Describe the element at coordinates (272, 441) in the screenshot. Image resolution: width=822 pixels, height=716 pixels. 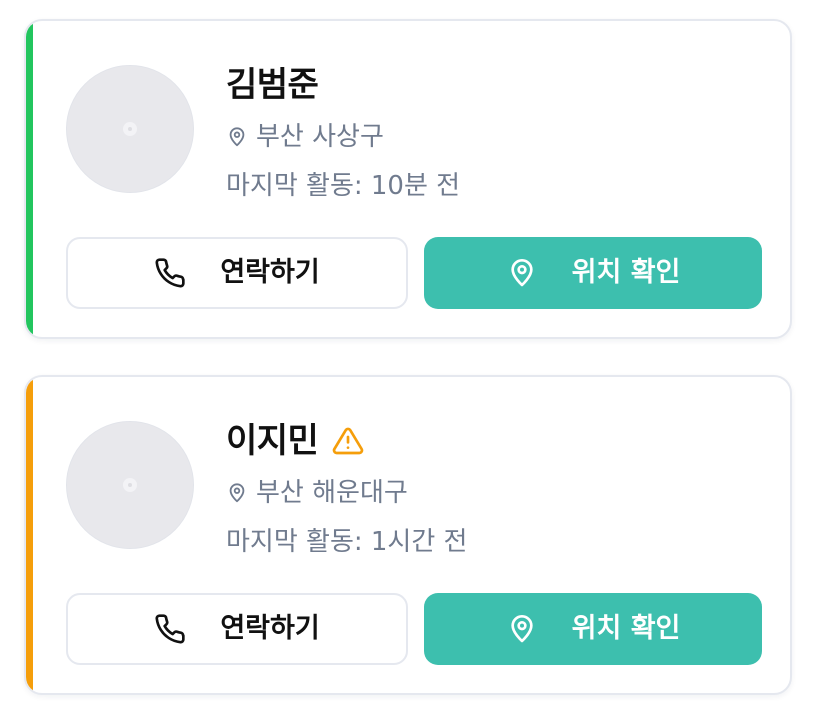
I see `member-name: 이지민` at that location.